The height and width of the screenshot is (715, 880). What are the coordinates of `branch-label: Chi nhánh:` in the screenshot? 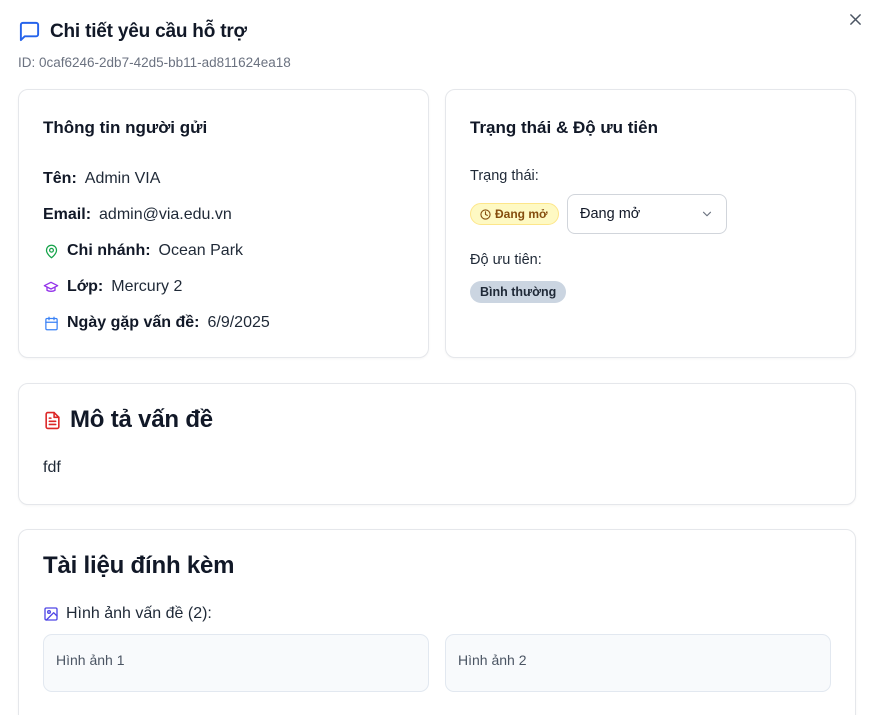 It's located at (109, 250).